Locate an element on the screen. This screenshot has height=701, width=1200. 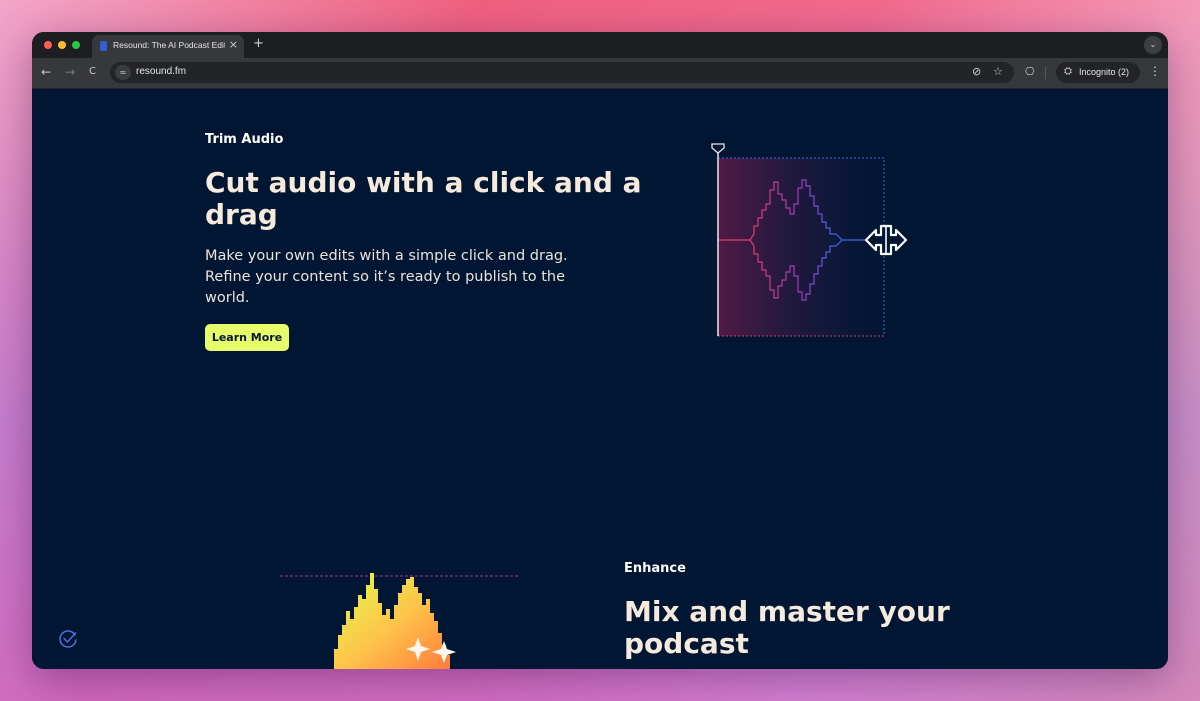
incognito-badge: ⛭ Incognito (2) is located at coordinates (1098, 72).